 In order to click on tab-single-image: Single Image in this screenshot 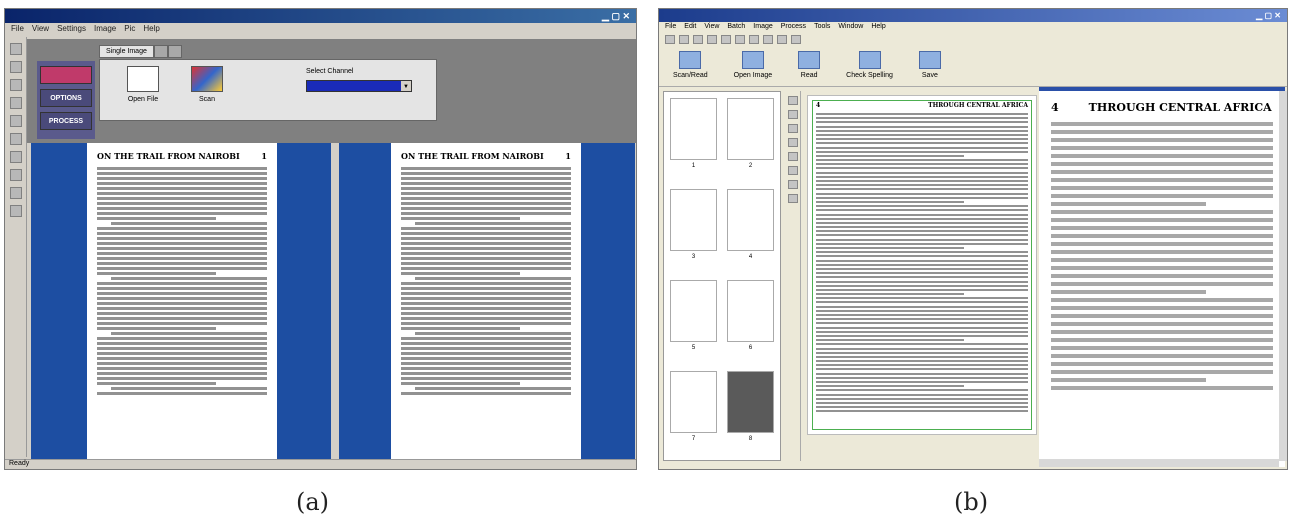, I will do `click(126, 51)`.